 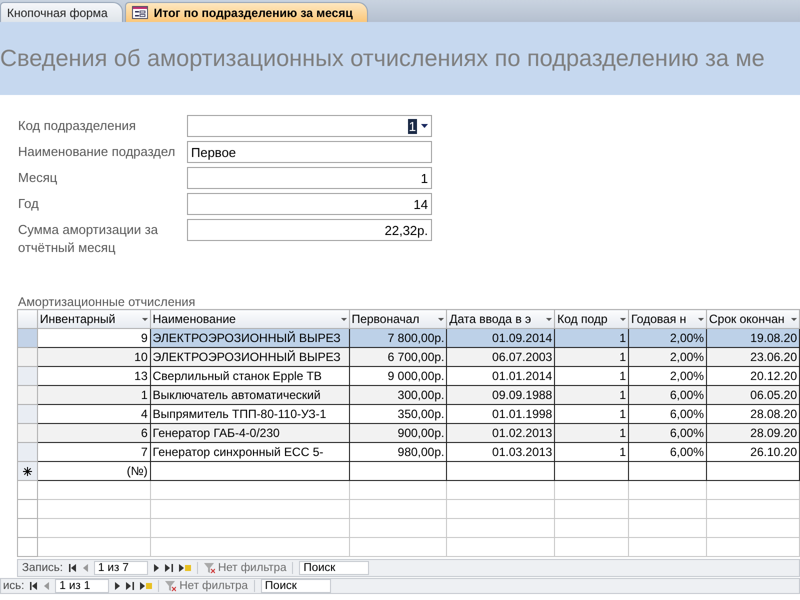 I want to click on field-label: Код подразделения, so click(x=77, y=126).